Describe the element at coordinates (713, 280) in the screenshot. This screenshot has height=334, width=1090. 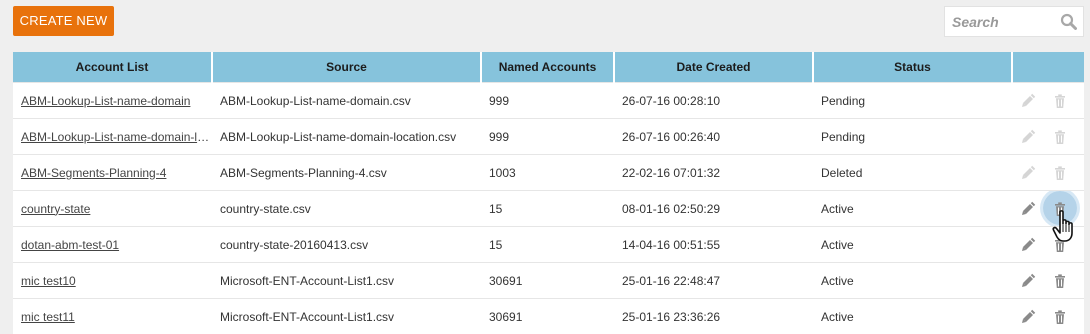
I see `date-created-cell: 25-01-16 22:48:47` at that location.